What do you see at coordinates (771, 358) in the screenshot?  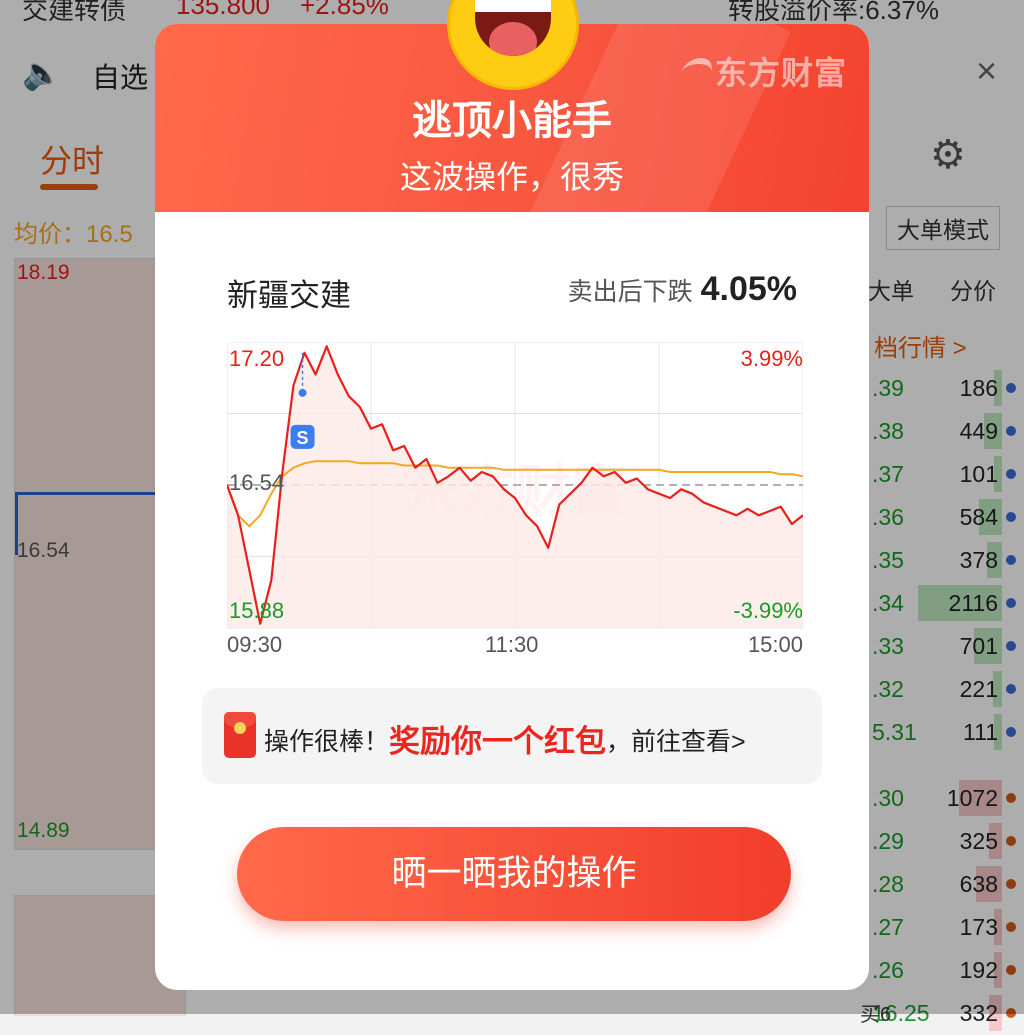 I see `y-right-high-label: 3.99%` at bounding box center [771, 358].